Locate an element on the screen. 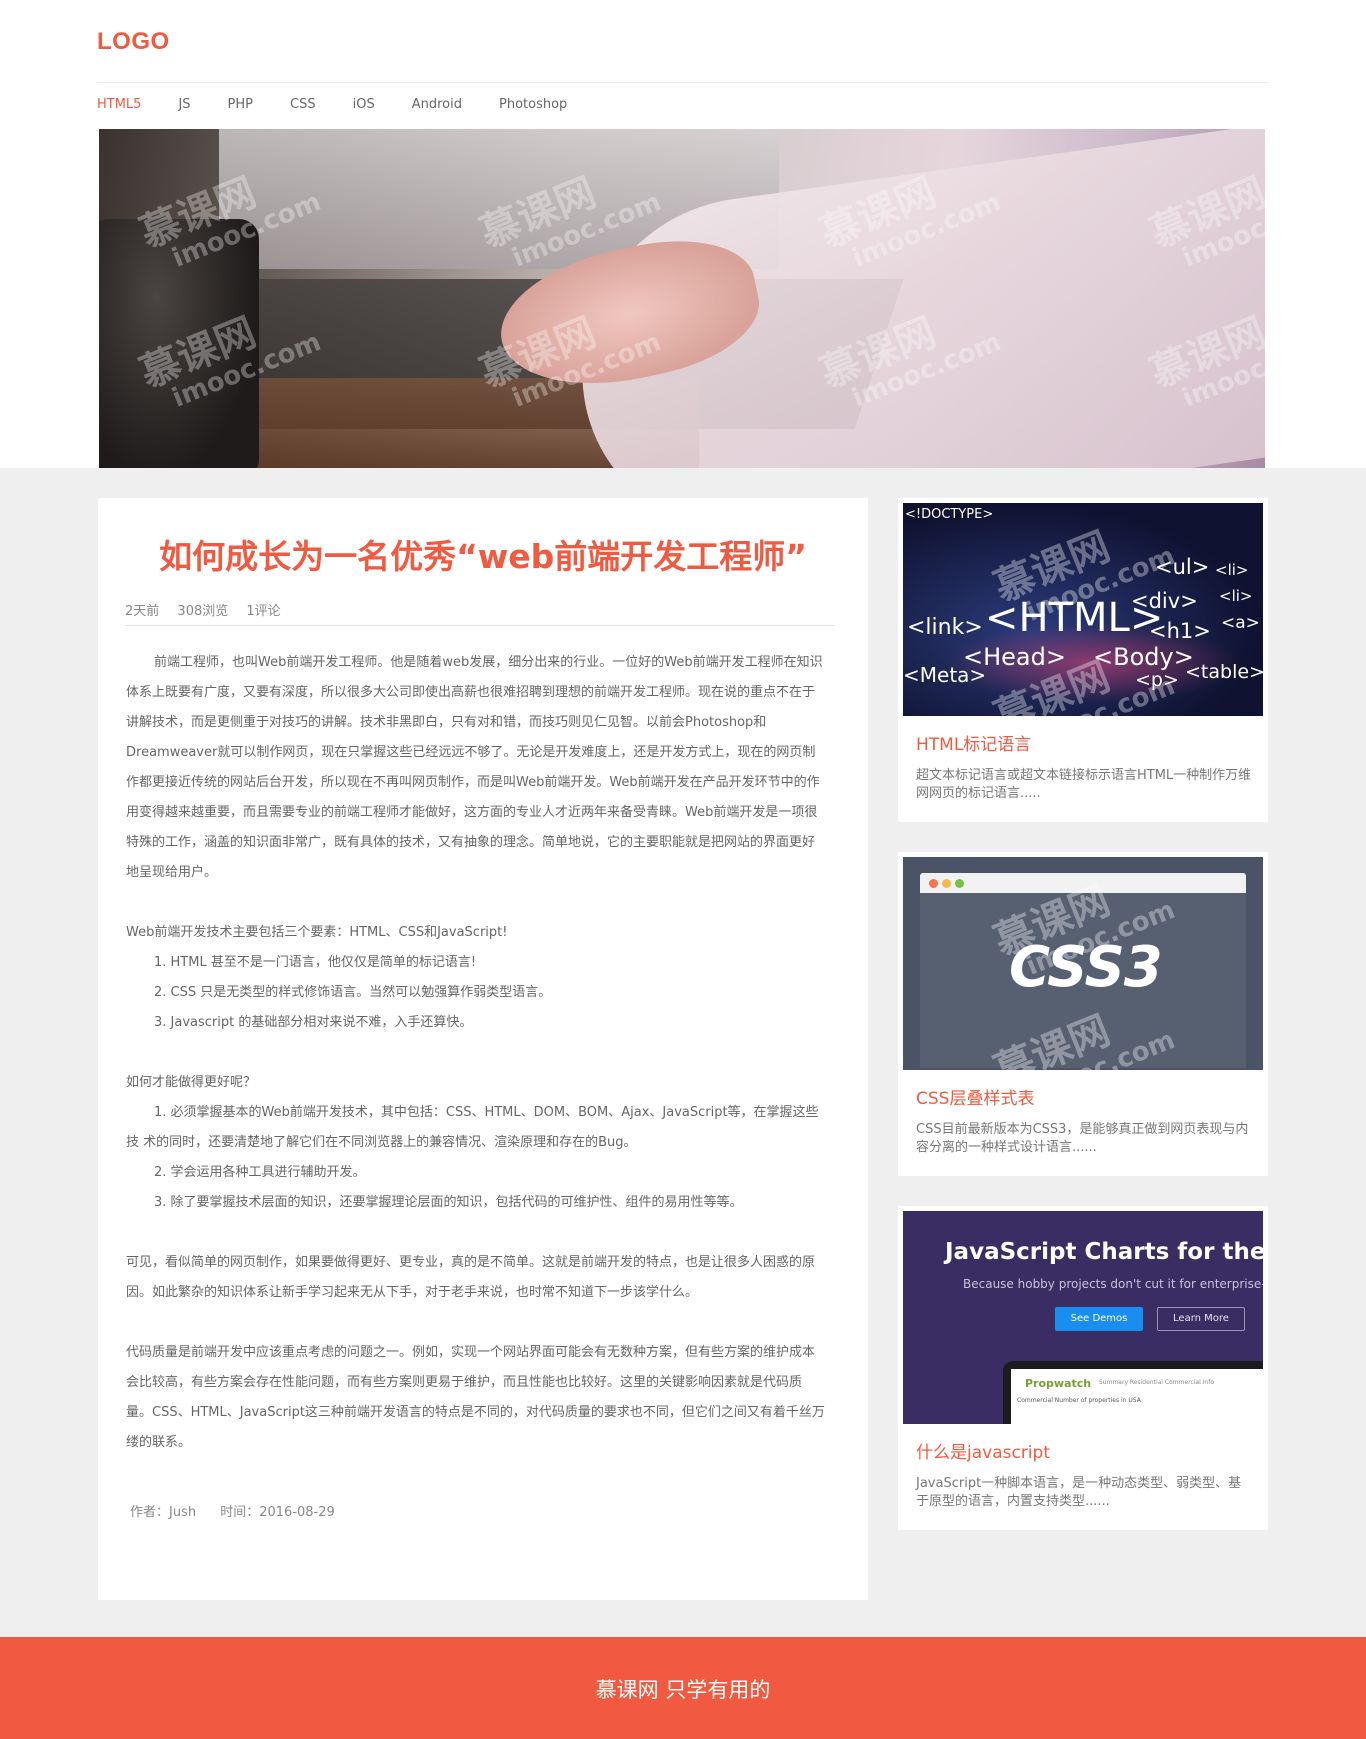  thumb-tag: <!DOCTYPE> is located at coordinates (949, 514).